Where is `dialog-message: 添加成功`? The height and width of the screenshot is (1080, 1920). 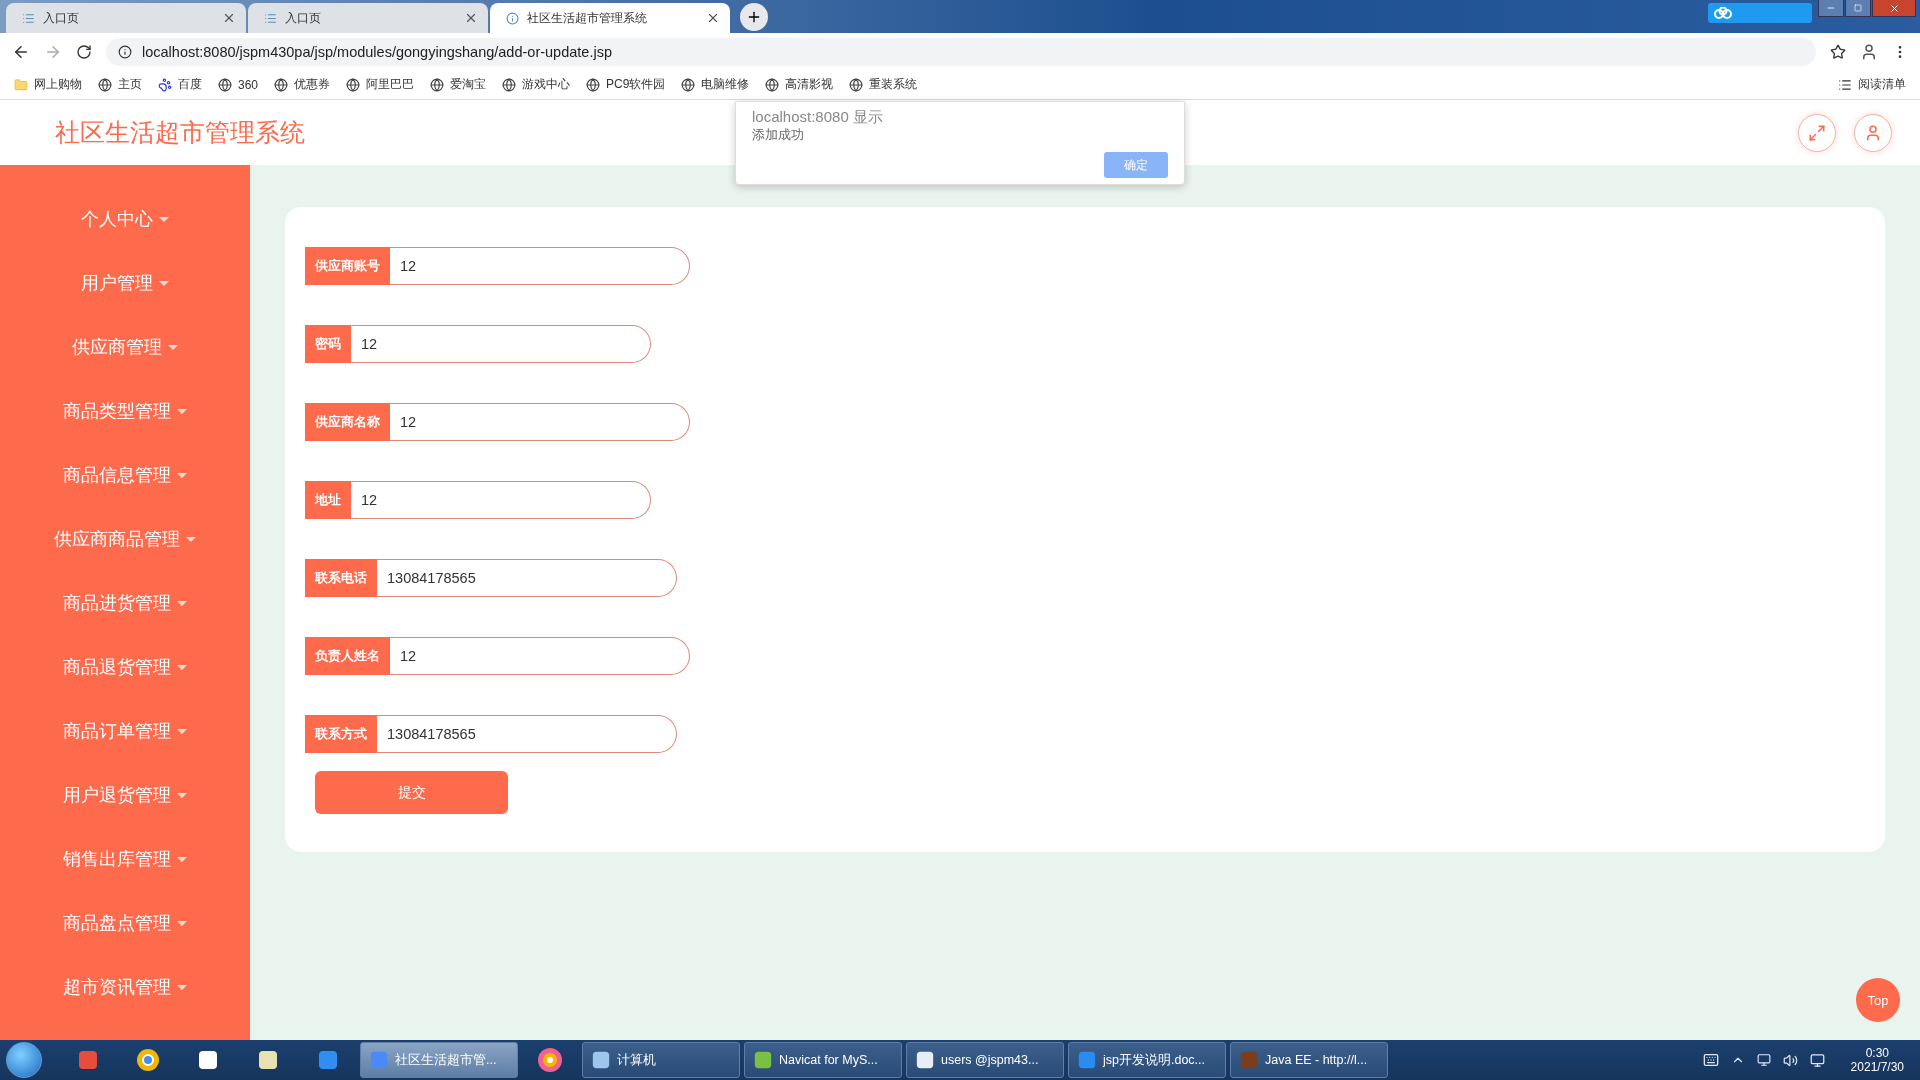 dialog-message: 添加成功 is located at coordinates (778, 135).